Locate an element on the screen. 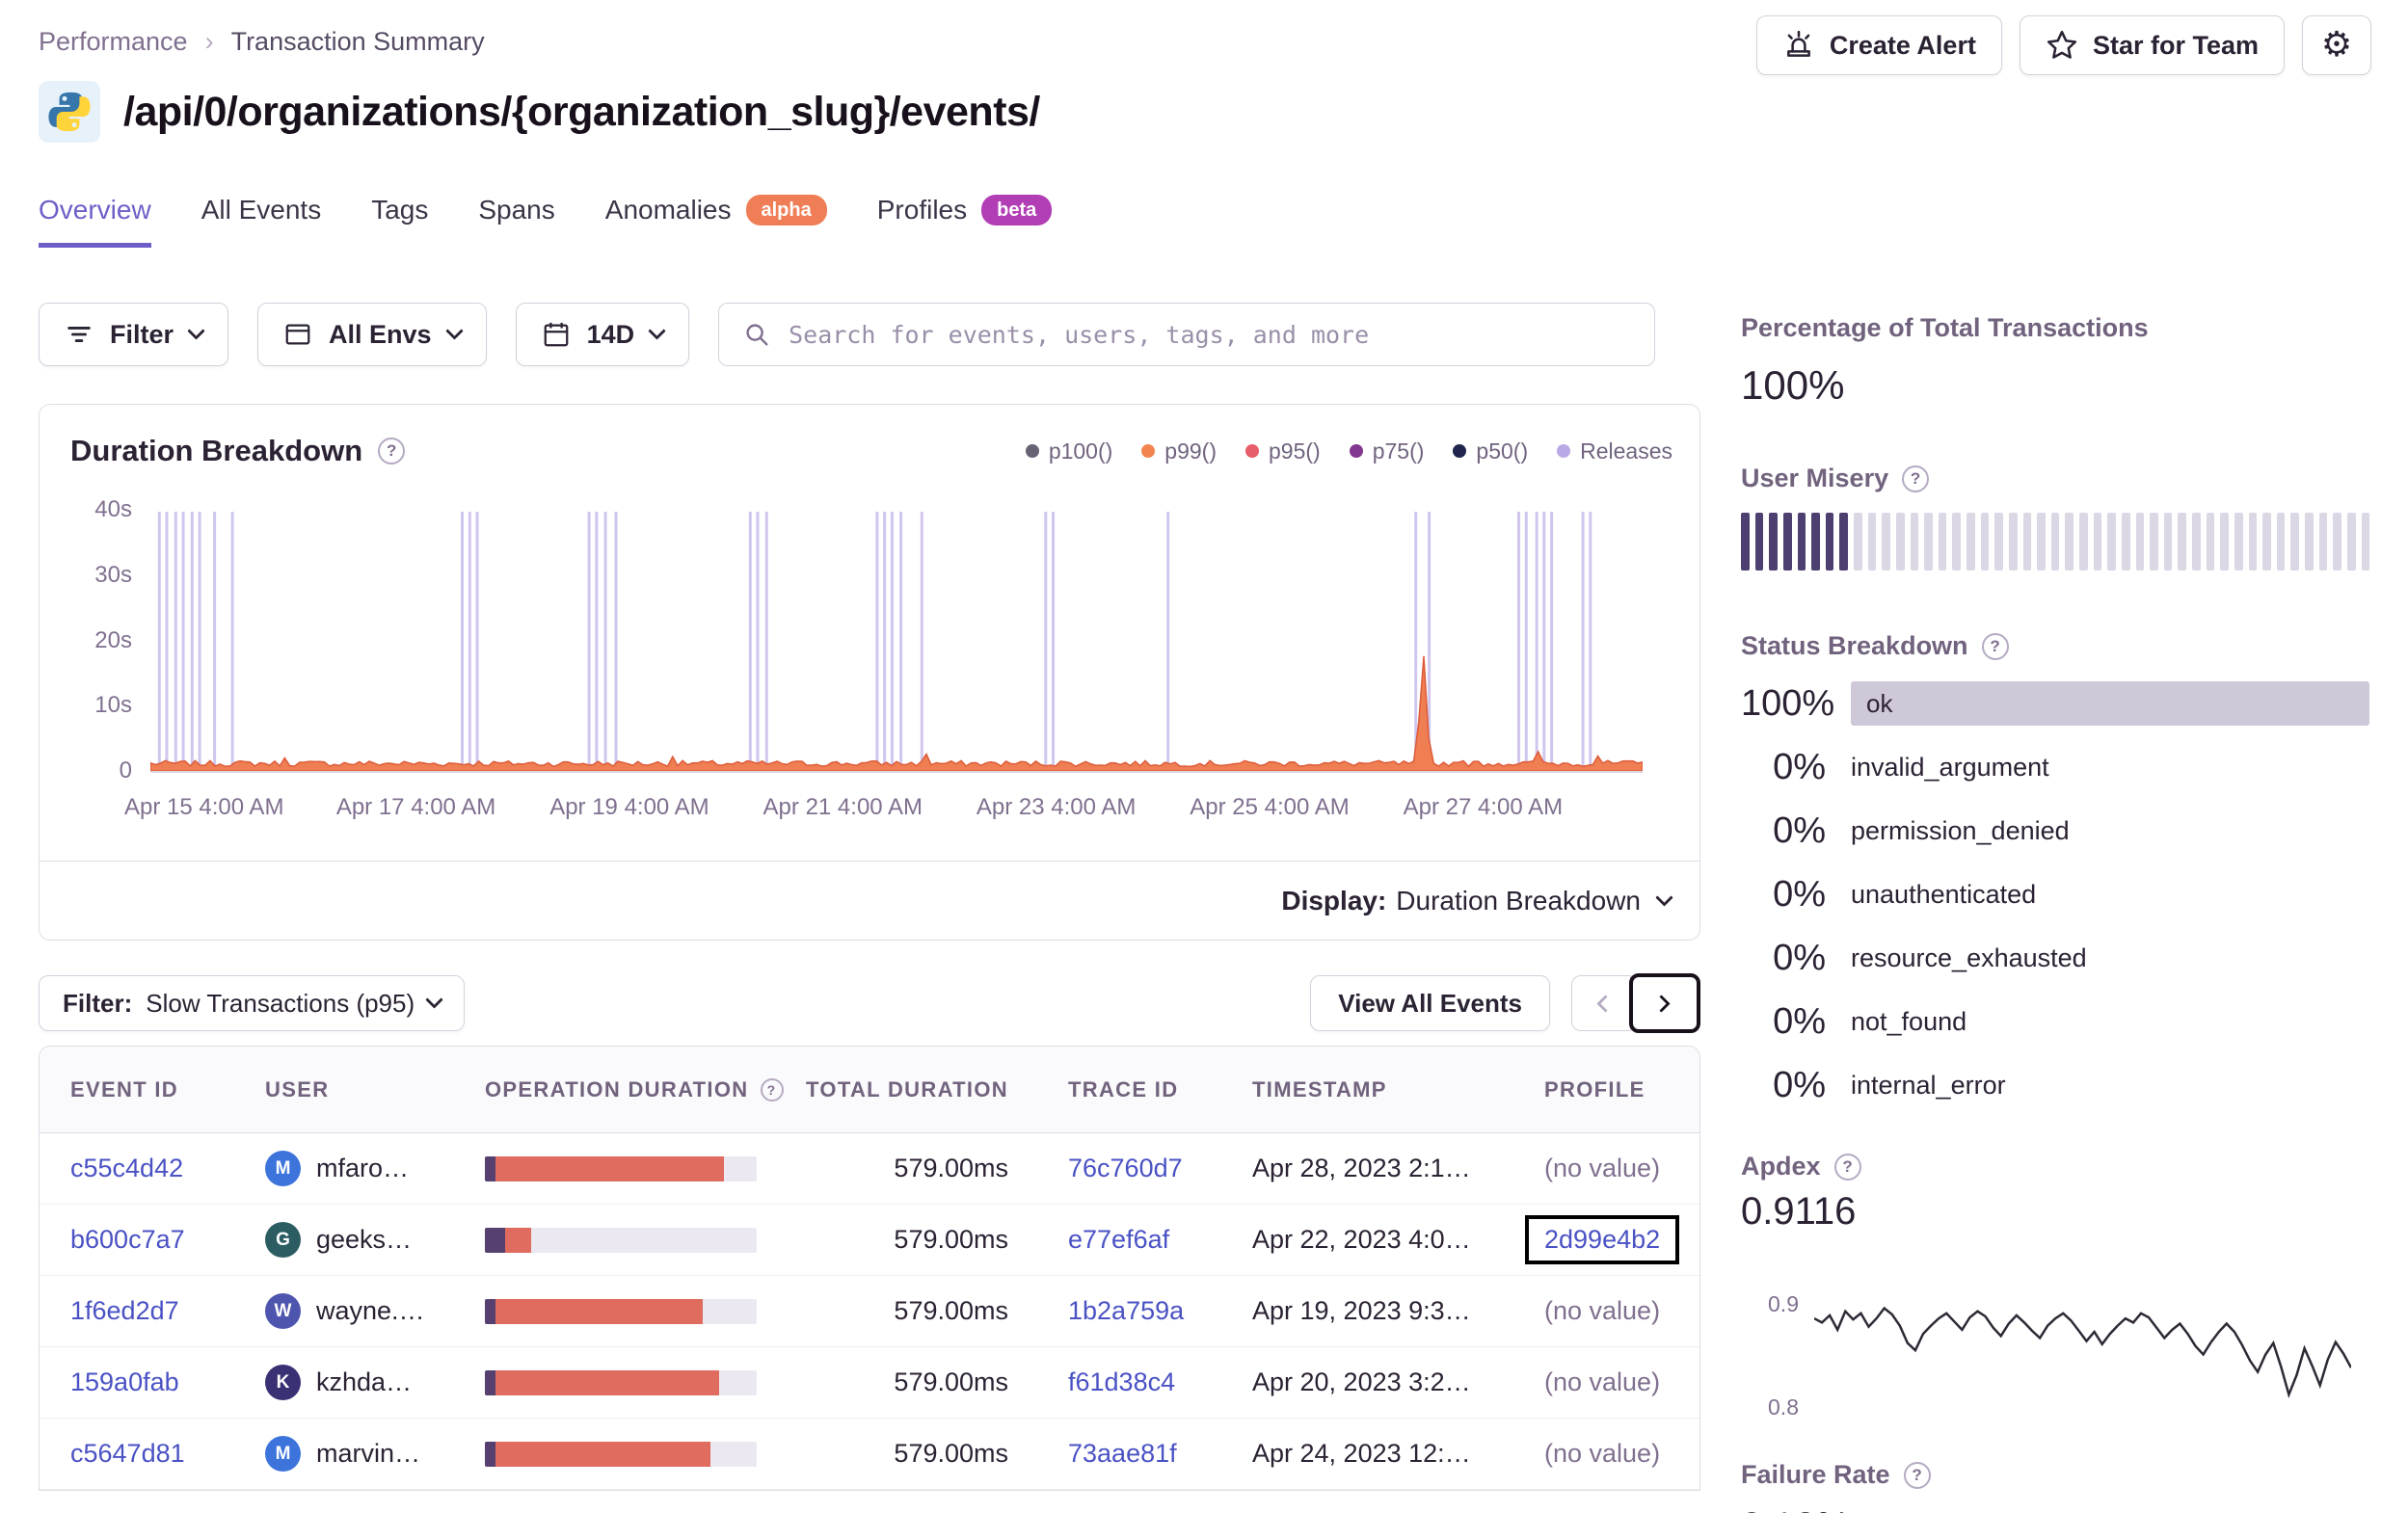  tab-spans: Spans is located at coordinates (516, 221).